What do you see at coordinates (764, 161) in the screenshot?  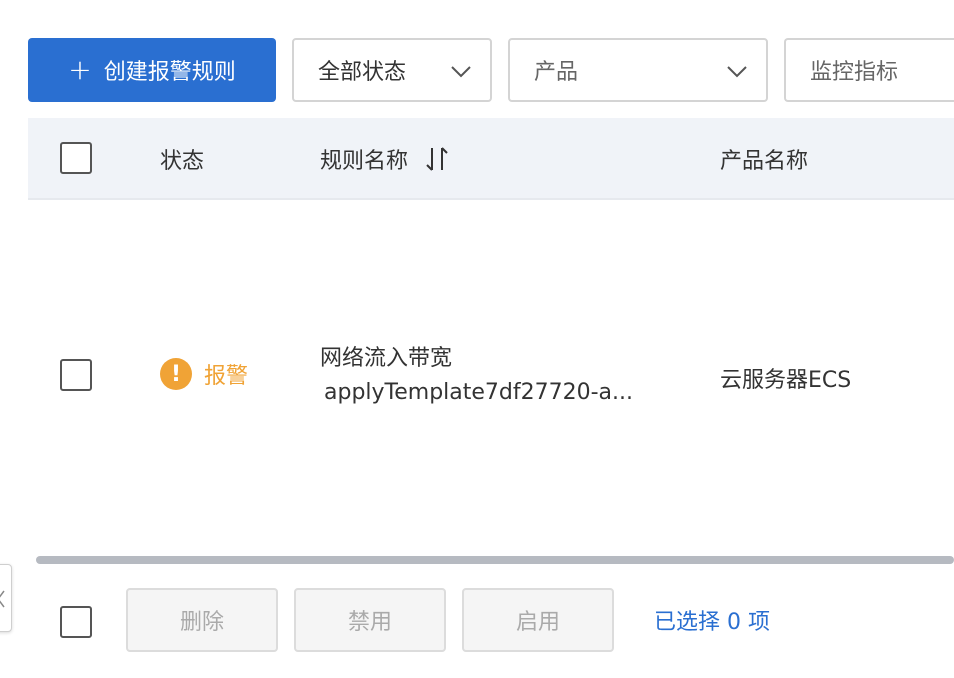 I see `column-header-product-name-label: 产品名称` at bounding box center [764, 161].